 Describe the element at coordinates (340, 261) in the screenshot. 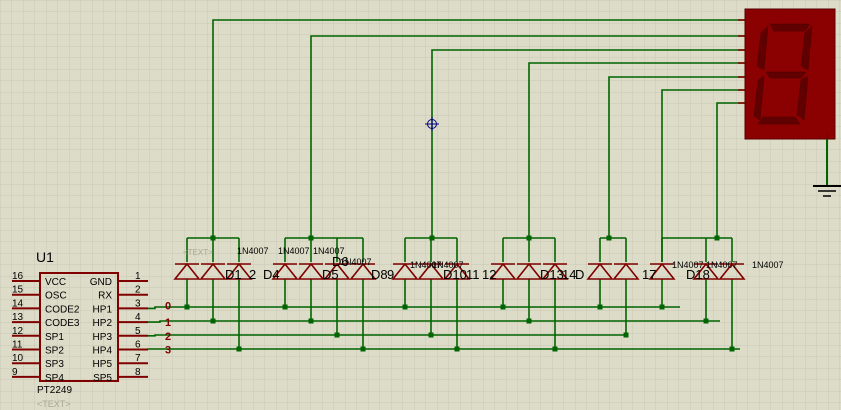

I see `diode-ref-label: D6` at that location.